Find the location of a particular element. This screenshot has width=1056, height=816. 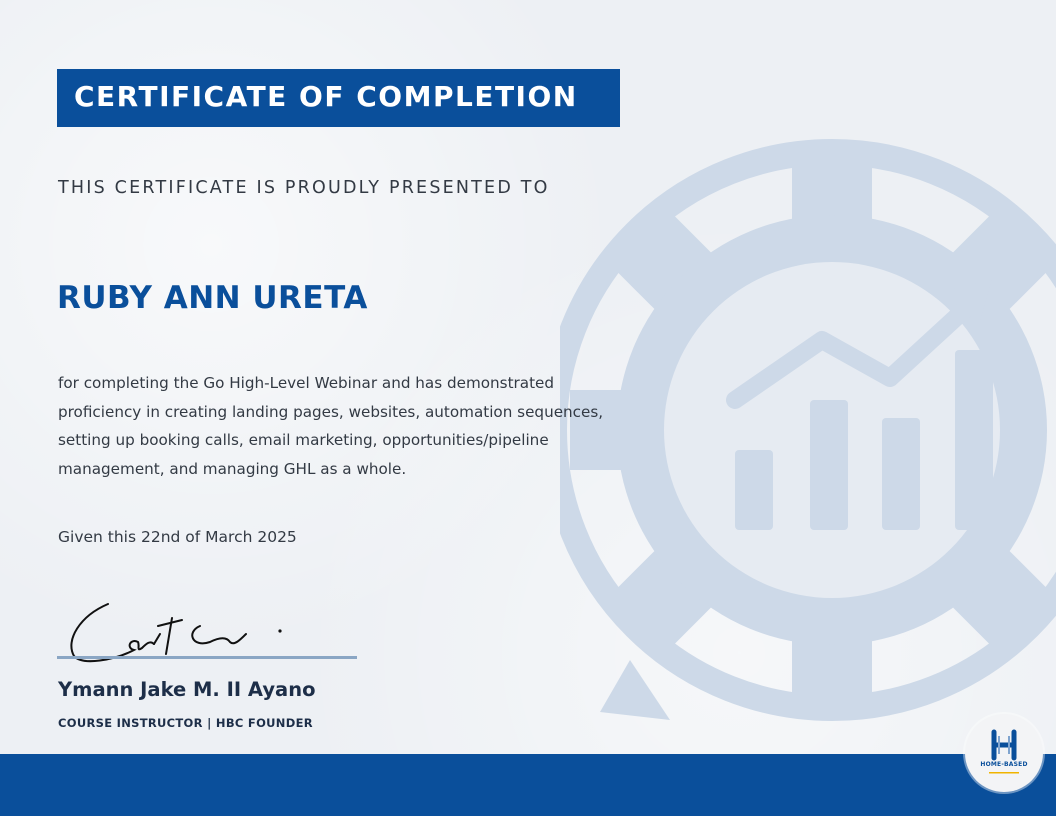

recipient-name: RUBY ANN URETA is located at coordinates (212, 298).